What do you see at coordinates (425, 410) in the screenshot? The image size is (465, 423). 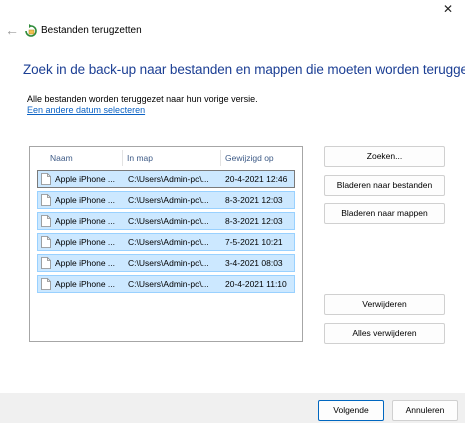 I see `cancel-button: Annuleren` at bounding box center [425, 410].